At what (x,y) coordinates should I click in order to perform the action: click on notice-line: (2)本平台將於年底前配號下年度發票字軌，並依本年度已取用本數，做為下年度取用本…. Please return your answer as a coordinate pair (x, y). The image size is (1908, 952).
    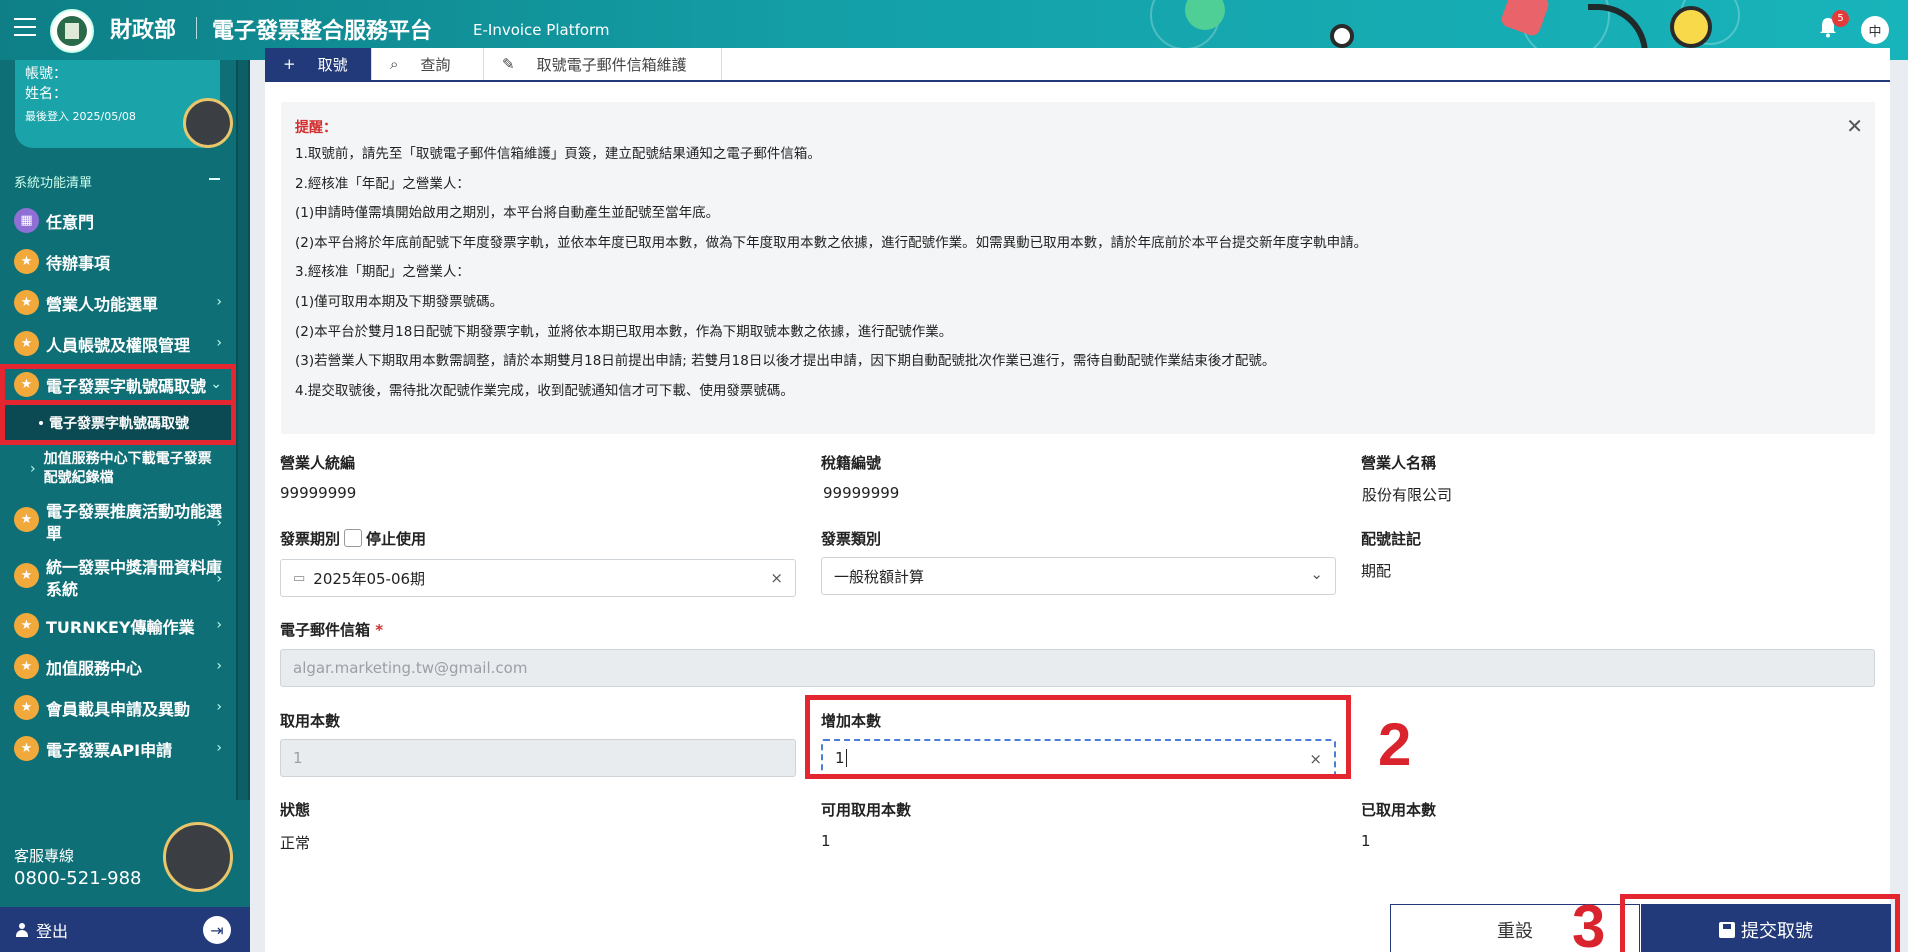
    Looking at the image, I should click on (831, 242).